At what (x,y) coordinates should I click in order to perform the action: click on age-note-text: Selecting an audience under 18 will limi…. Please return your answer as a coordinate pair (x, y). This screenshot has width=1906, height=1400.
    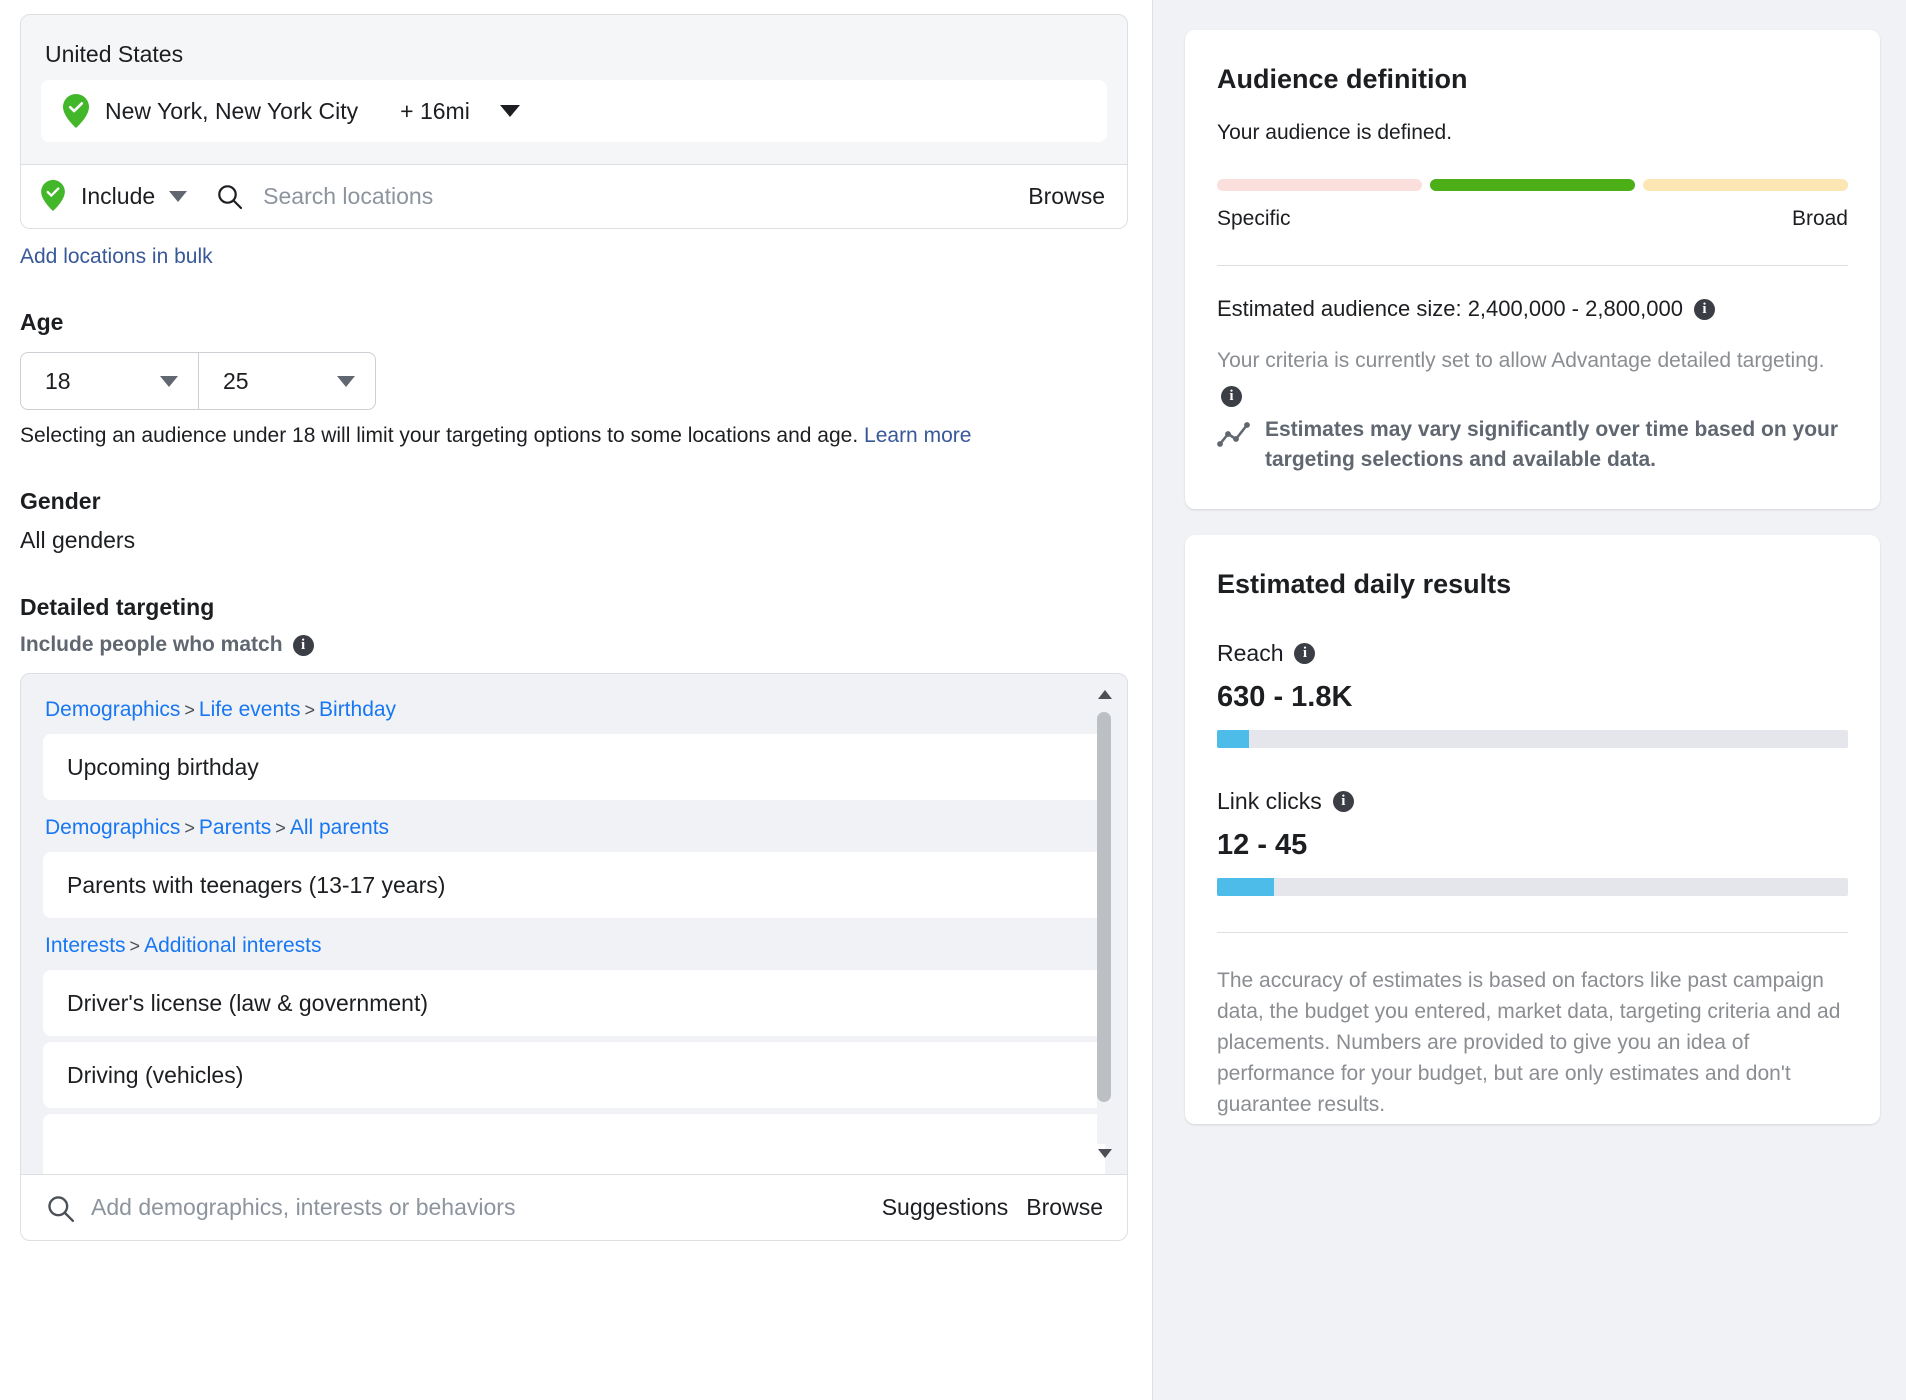
    Looking at the image, I should click on (439, 435).